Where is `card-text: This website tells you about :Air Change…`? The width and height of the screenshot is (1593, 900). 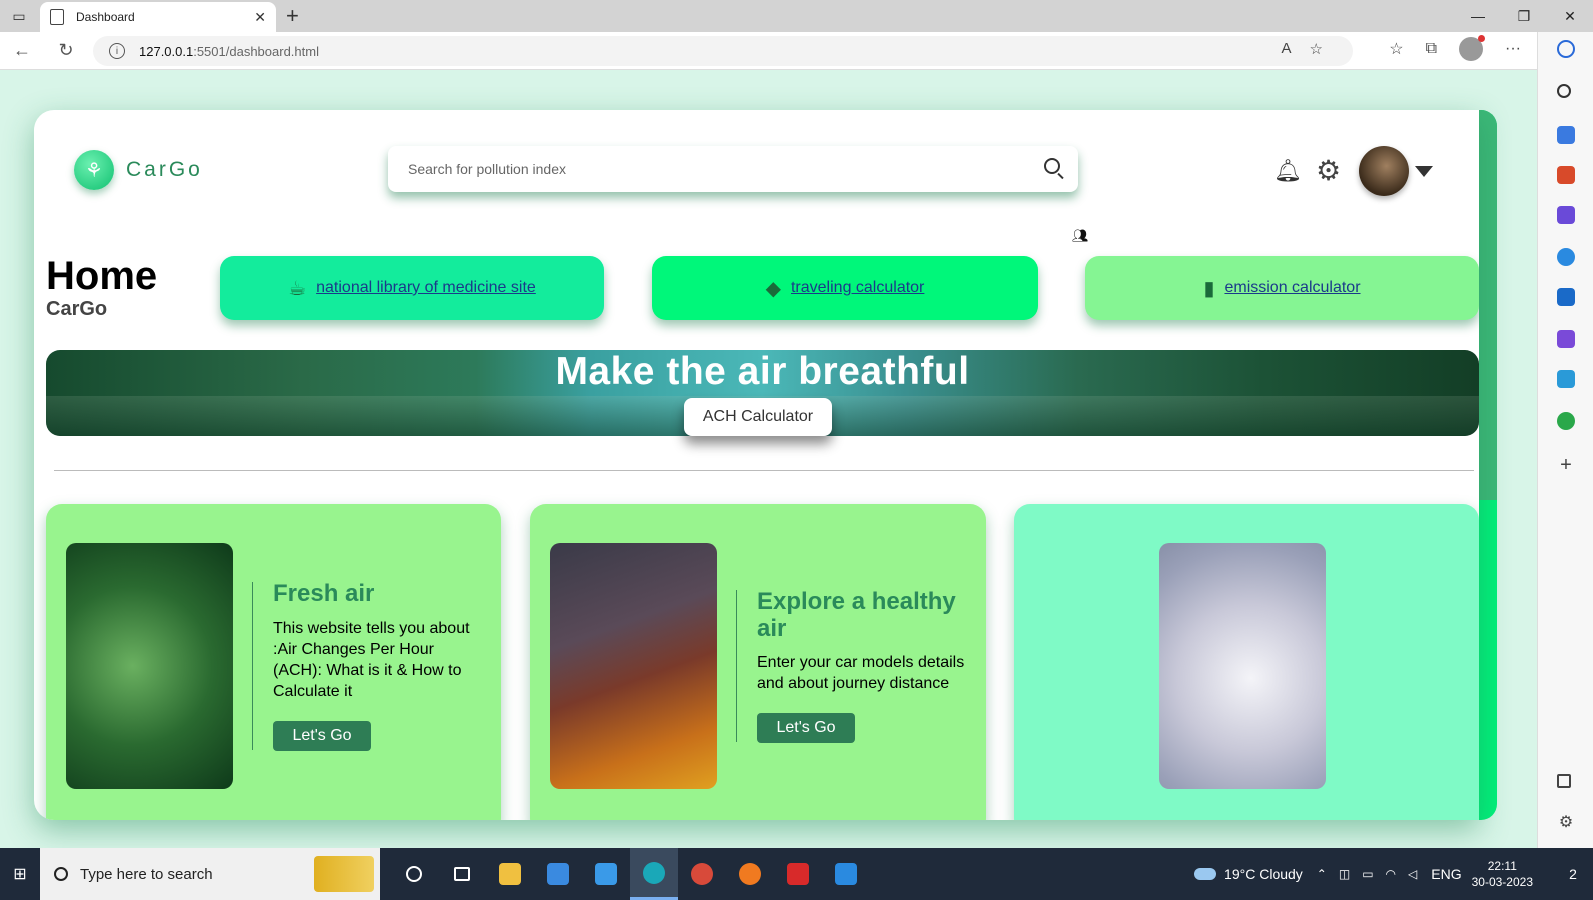 card-text: This website tells you about :Air Change… is located at coordinates (371, 660).